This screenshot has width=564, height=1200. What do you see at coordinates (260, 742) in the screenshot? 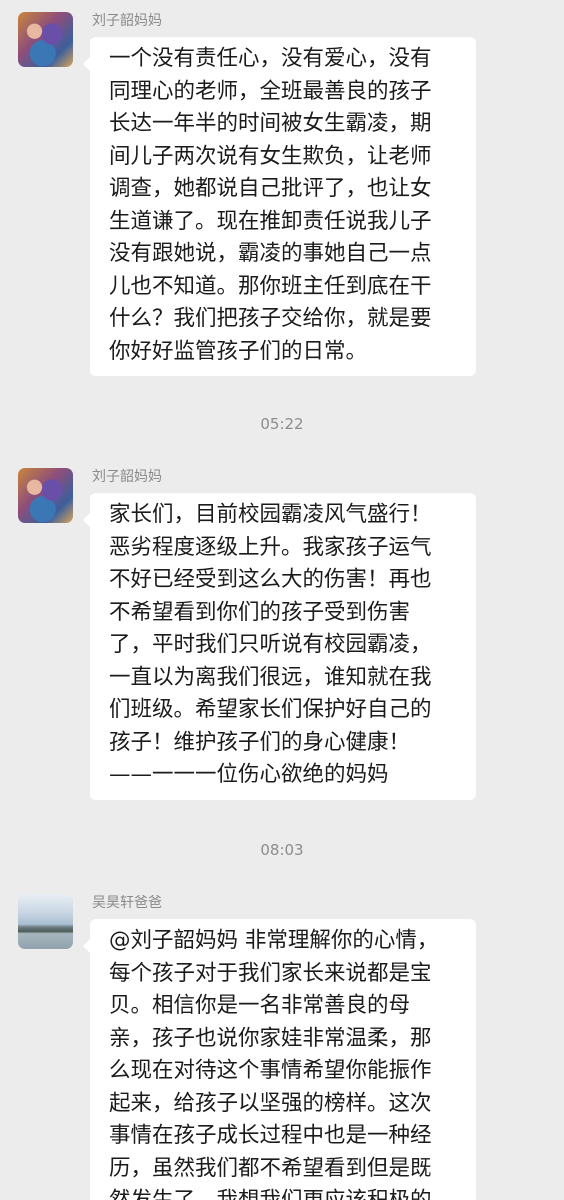
I see `message-text-line: 孩子！维护孩子们的身心健康！` at bounding box center [260, 742].